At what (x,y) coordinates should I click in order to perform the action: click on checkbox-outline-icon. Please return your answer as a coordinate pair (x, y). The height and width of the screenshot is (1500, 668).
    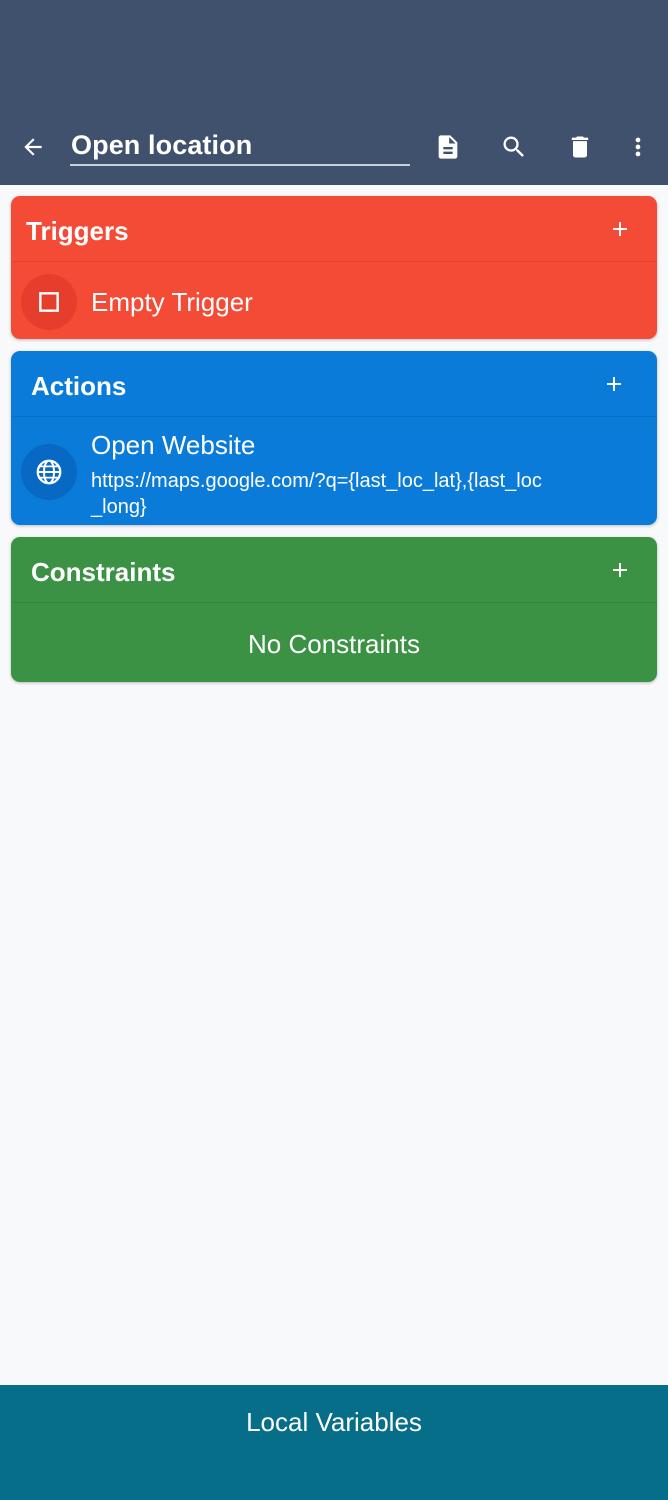
    Looking at the image, I should click on (49, 302).